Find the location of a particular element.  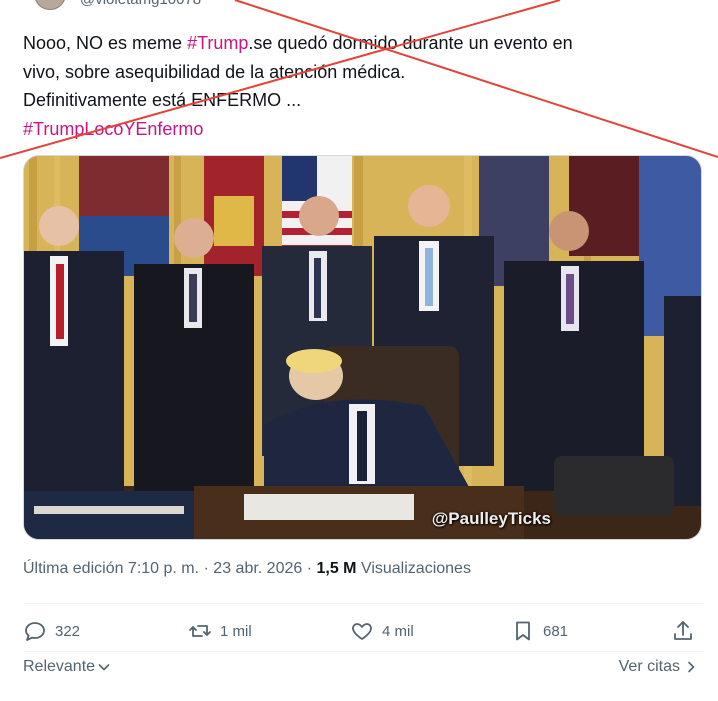

chevron-down-icon is located at coordinates (104, 667).